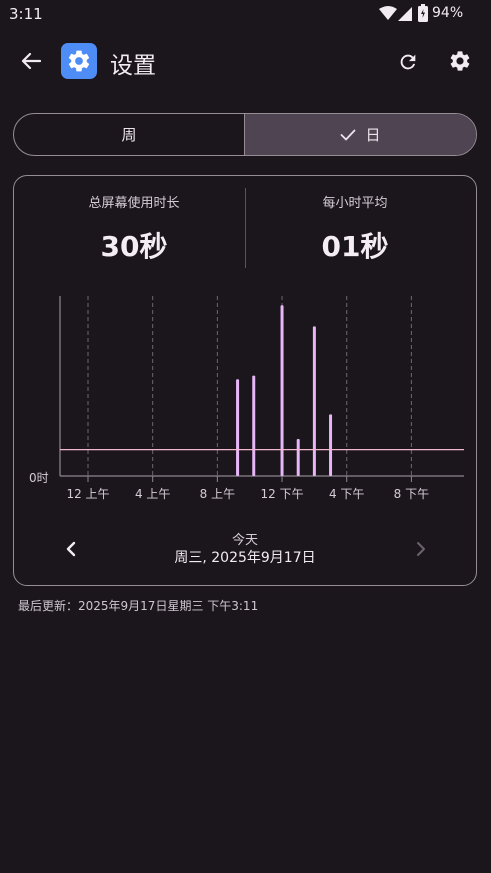  Describe the element at coordinates (138, 606) in the screenshot. I see `last-updated-text: 最后更新：2025年9月17日星期三 下午3:11` at that location.